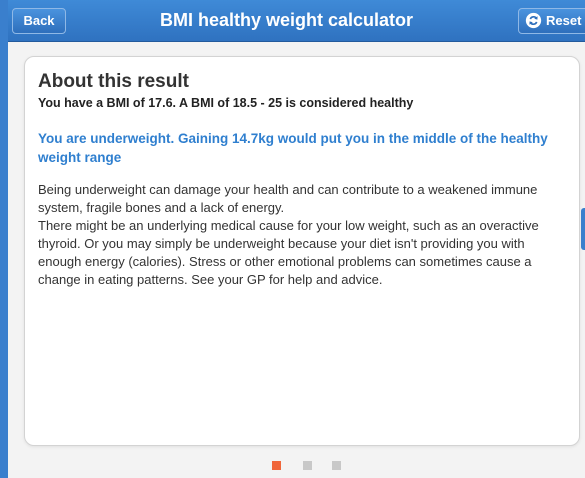 The image size is (585, 478). I want to click on reset-label: Reset, so click(564, 20).